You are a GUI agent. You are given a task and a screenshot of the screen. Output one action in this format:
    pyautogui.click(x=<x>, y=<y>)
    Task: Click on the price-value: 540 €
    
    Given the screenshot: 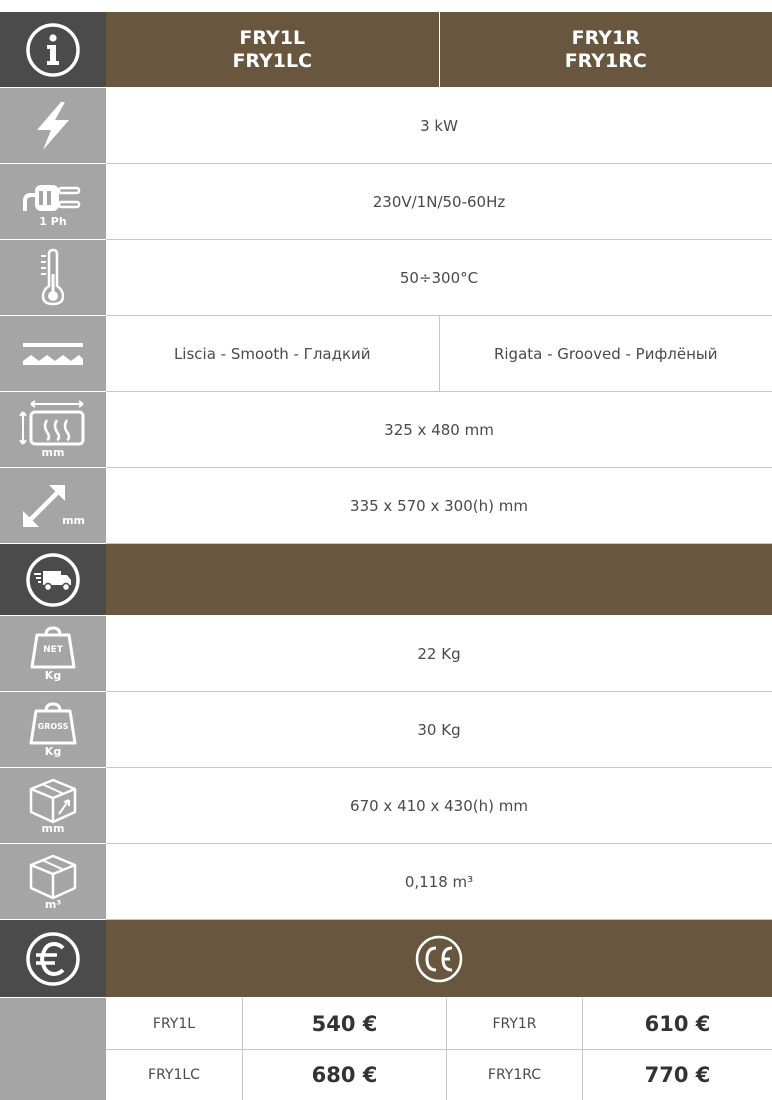 What is the action you would take?
    pyautogui.click(x=344, y=1023)
    